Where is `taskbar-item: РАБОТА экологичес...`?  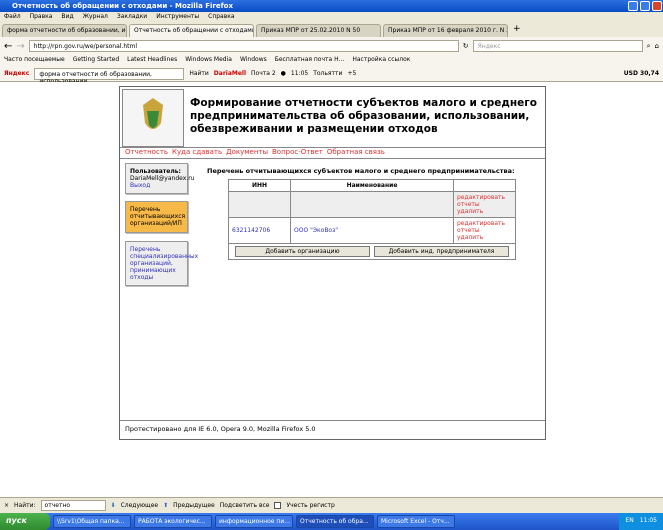
taskbar-item: РАБОТА экологичес... is located at coordinates (173, 521).